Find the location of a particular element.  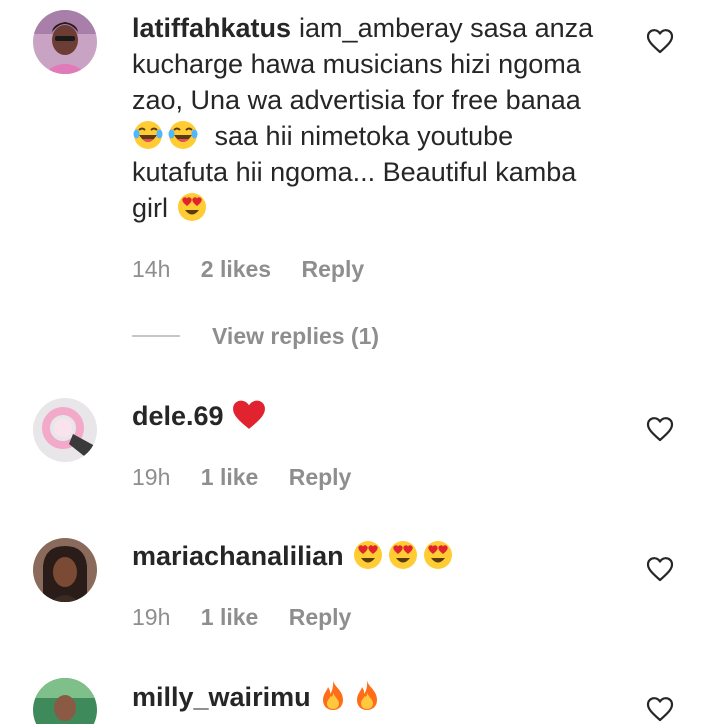

username: latiffahkatus is located at coordinates (211, 28).